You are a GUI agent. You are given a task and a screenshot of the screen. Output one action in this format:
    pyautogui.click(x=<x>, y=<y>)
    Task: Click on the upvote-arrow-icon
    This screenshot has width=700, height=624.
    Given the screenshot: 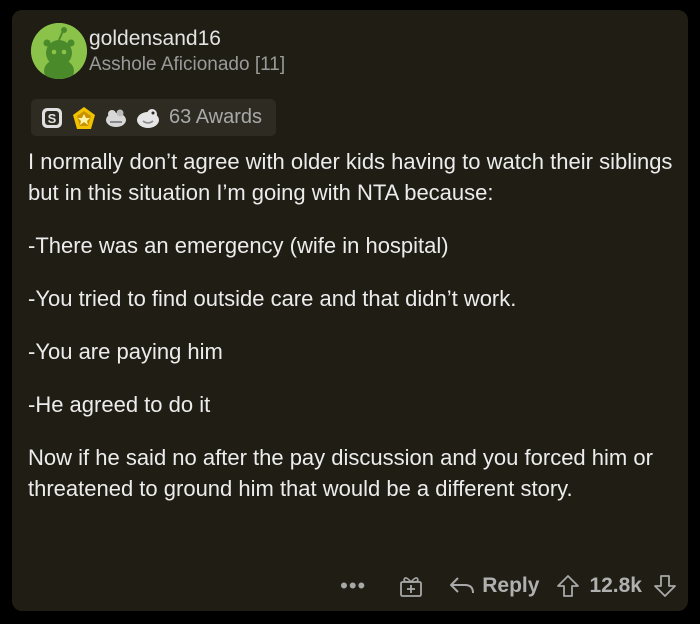 What is the action you would take?
    pyautogui.click(x=568, y=586)
    